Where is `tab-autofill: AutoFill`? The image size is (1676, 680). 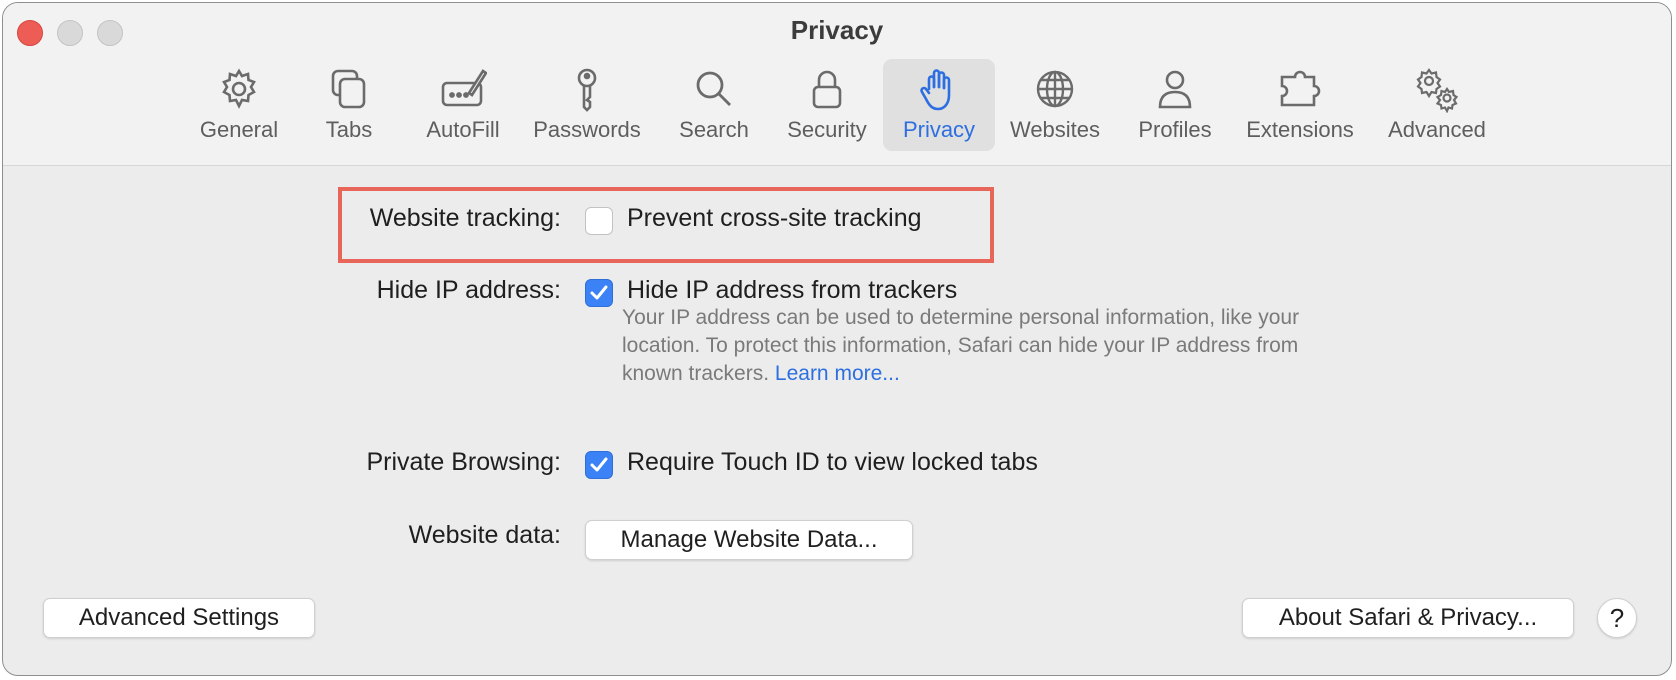
tab-autofill: AutoFill is located at coordinates (463, 105).